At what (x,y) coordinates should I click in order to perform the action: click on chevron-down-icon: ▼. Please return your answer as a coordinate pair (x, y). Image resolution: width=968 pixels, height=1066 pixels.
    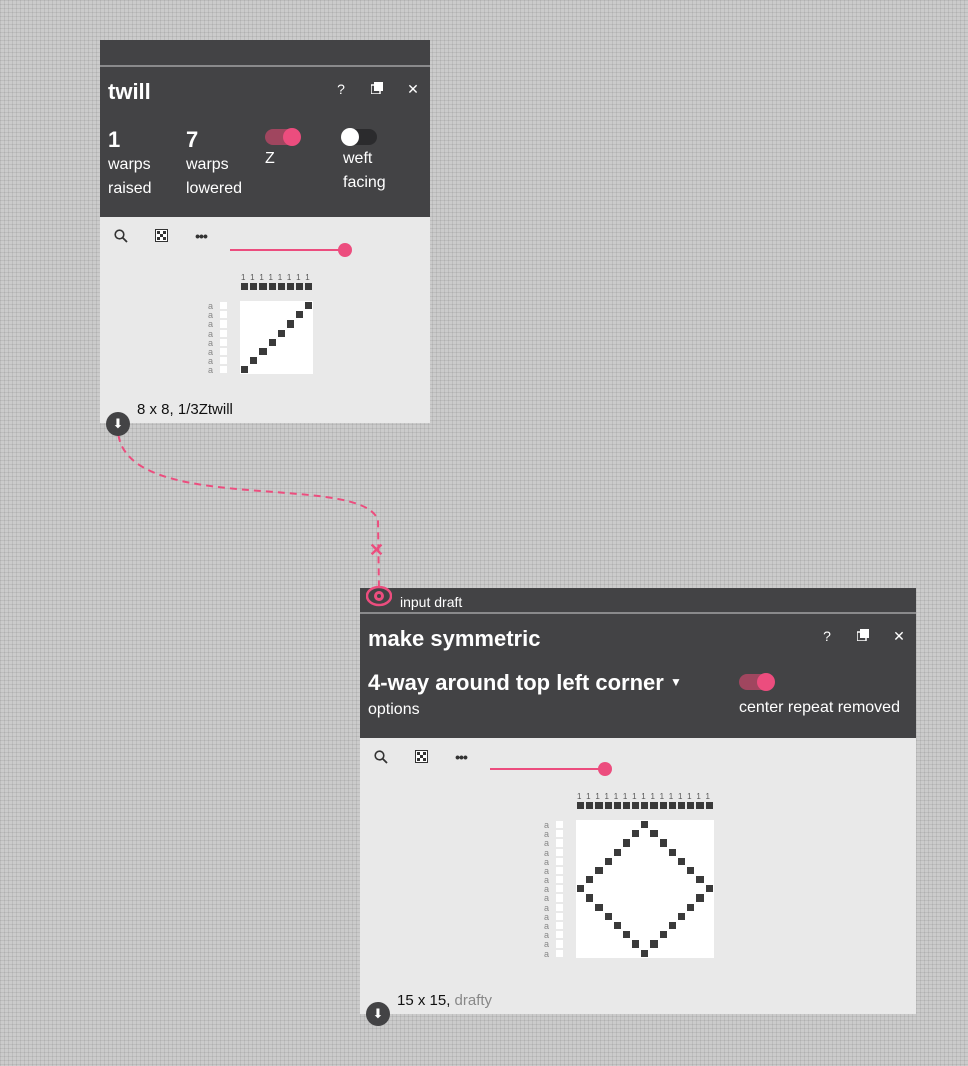
    Looking at the image, I should click on (676, 682).